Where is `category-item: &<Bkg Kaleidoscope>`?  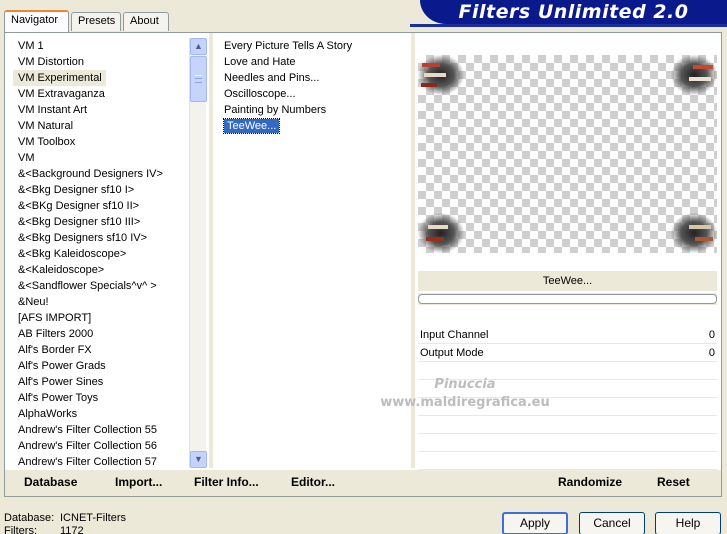
category-item: &<Bkg Kaleidoscope> is located at coordinates (101, 254).